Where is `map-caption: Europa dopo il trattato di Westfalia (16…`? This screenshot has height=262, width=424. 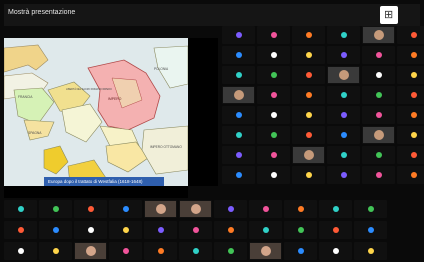
map-caption: Europa dopo il trattato di Westfalia (16… is located at coordinates (104, 181).